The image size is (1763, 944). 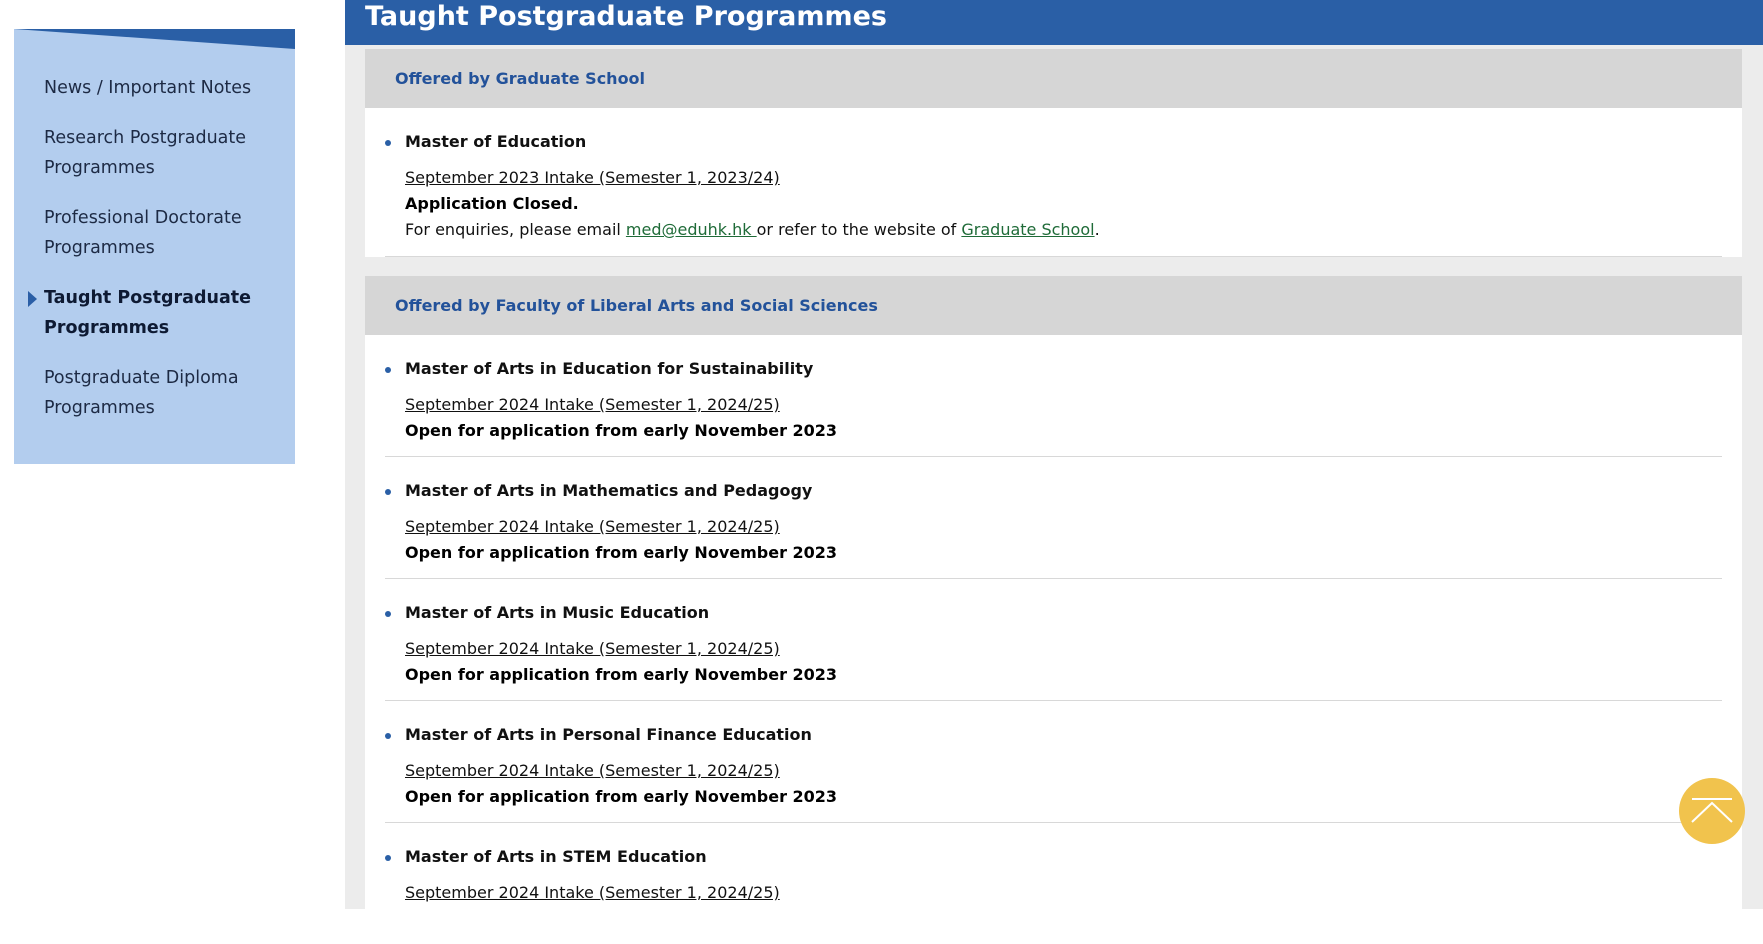 I want to click on program-name: Master of Arts in Music Education, so click(x=557, y=612).